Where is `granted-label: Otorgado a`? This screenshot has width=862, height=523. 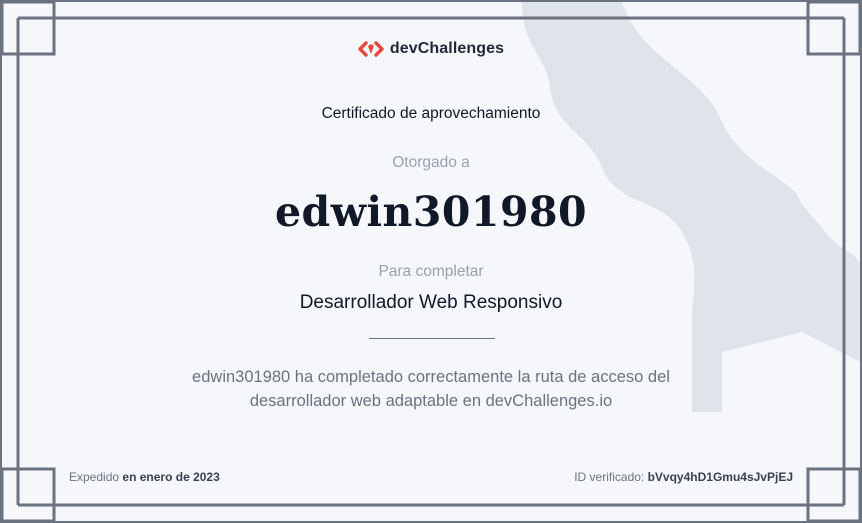 granted-label: Otorgado a is located at coordinates (431, 162).